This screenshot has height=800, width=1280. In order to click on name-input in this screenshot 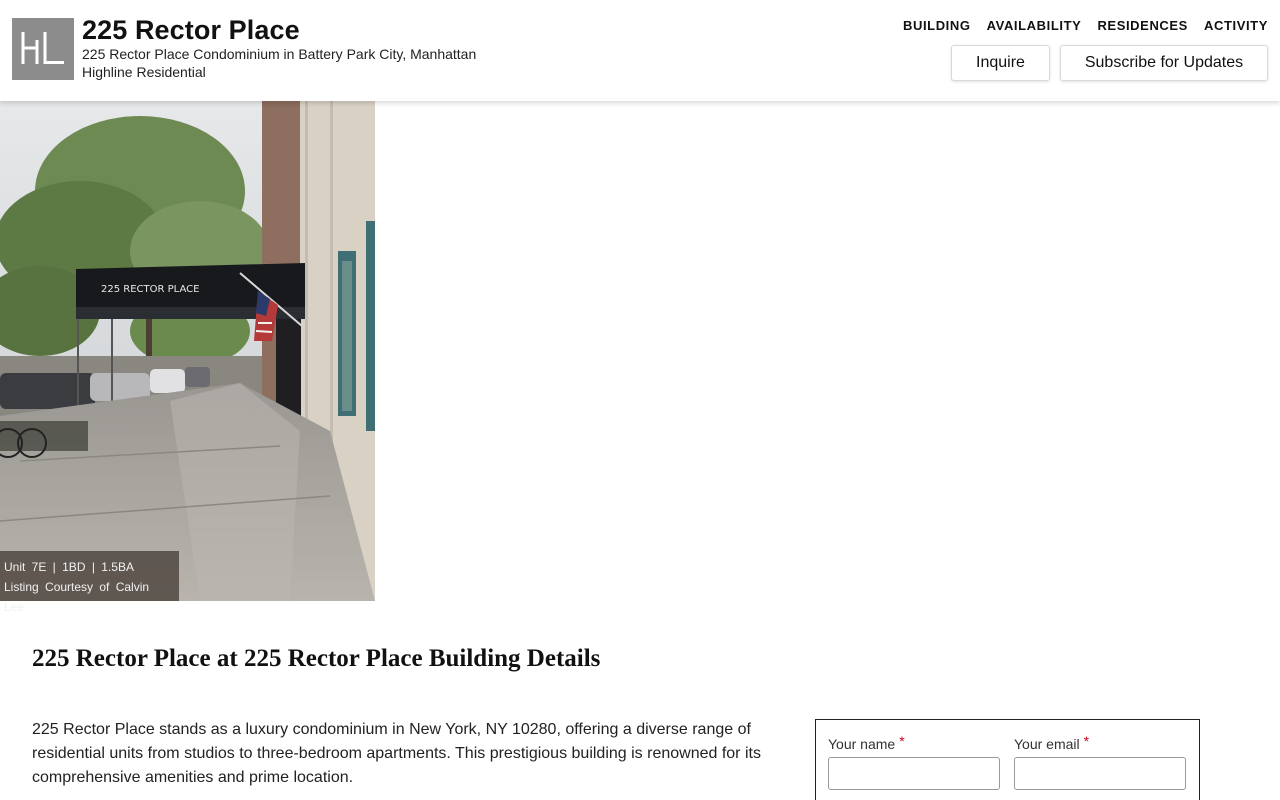, I will do `click(914, 773)`.